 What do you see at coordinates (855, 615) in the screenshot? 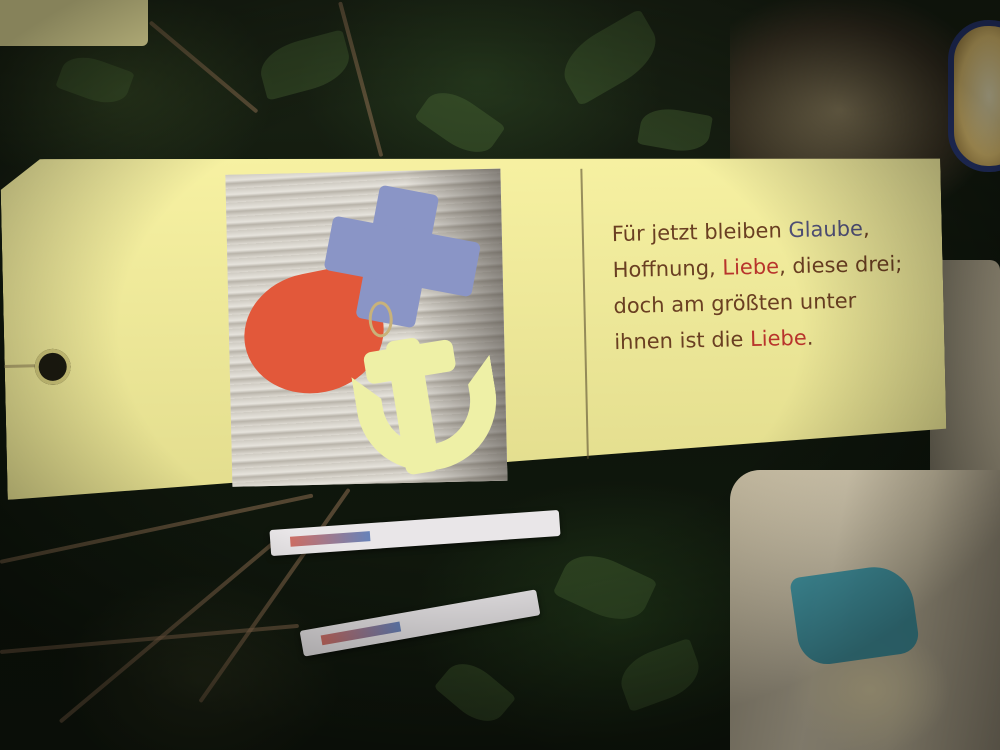
I see `blue-felt-figure` at bounding box center [855, 615].